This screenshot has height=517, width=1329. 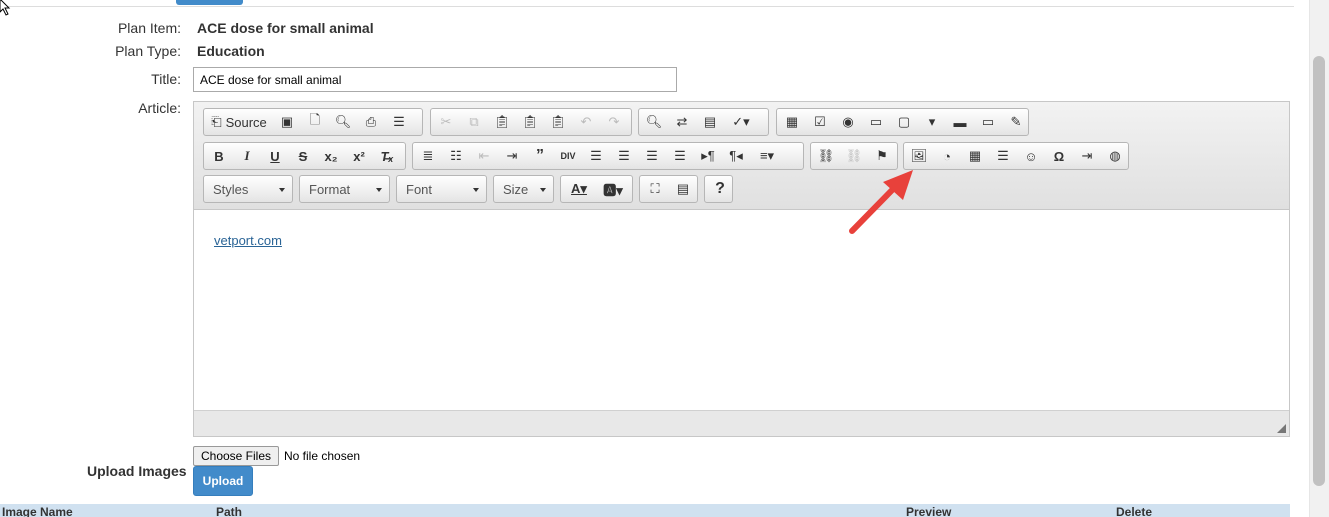 I want to click on resize-handle-icon, so click(x=1281, y=428).